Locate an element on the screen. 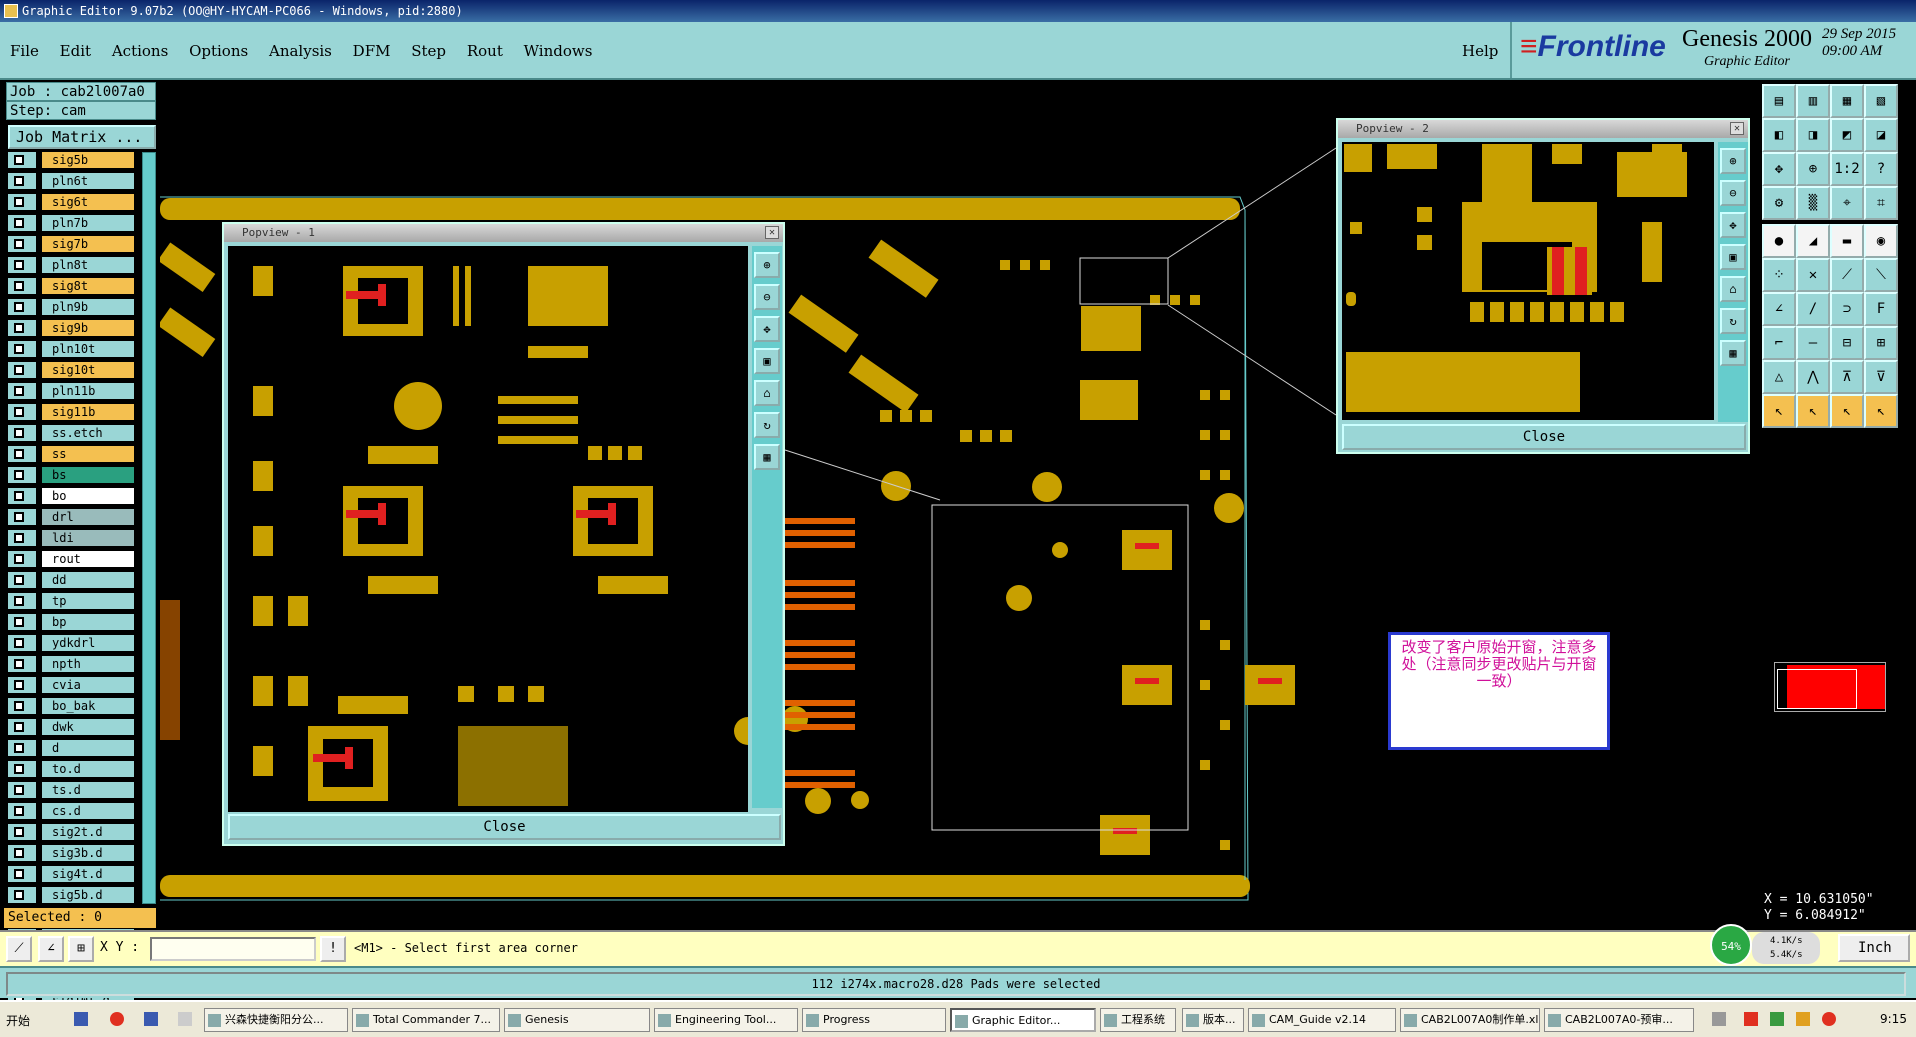 This screenshot has height=1037, width=1916. tool-button-icon: △ is located at coordinates (1779, 377).